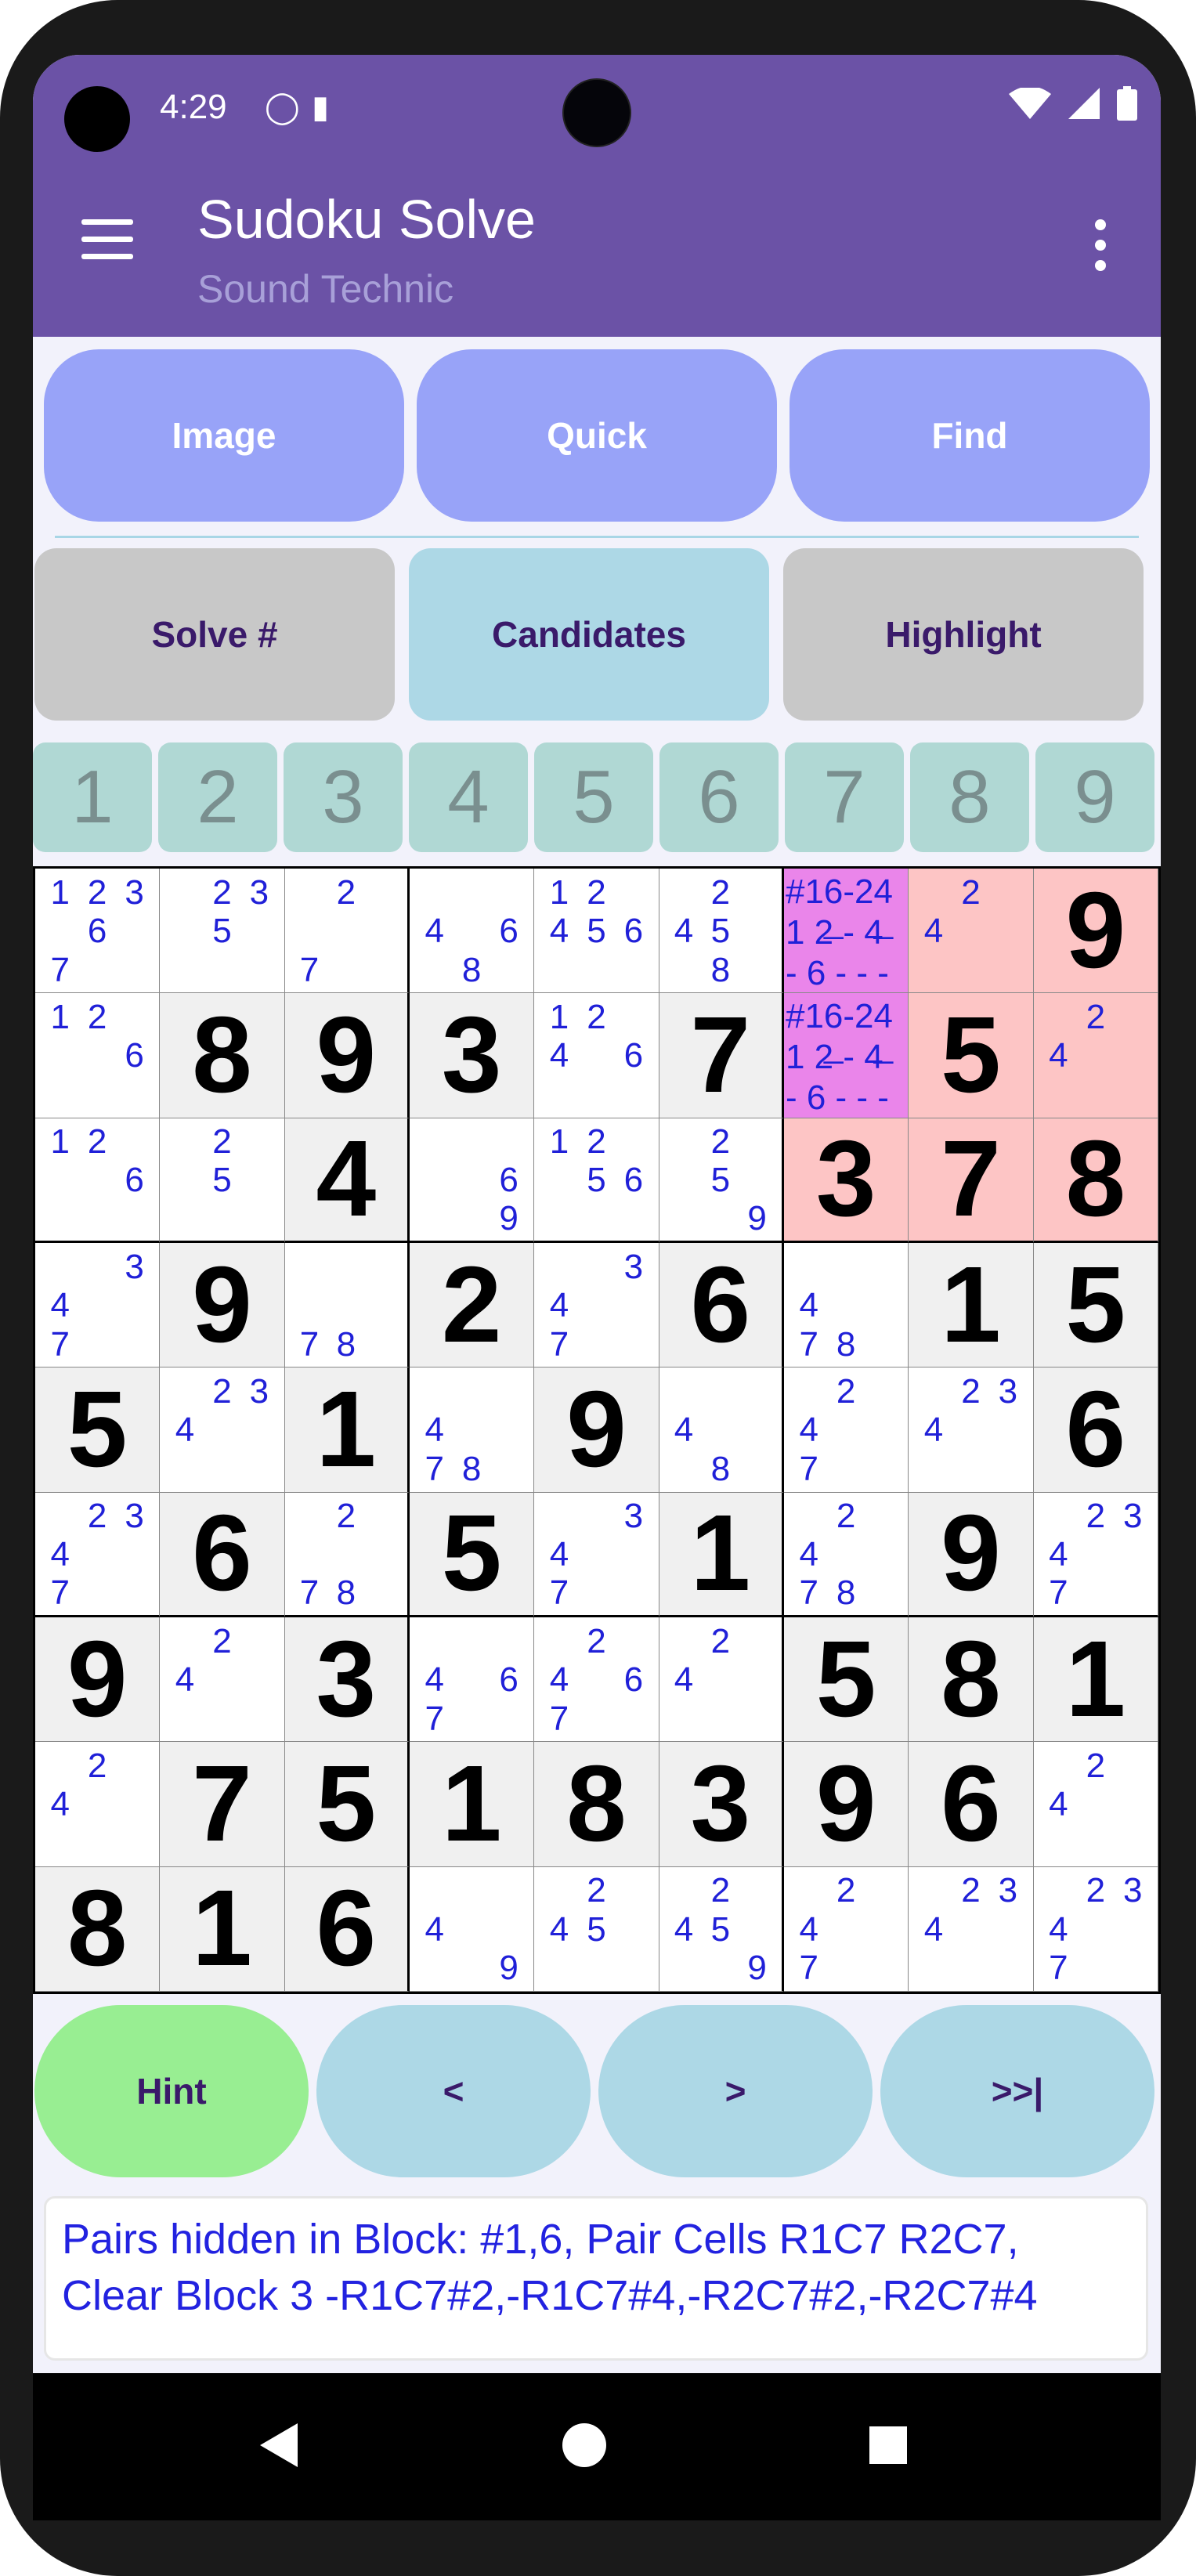 The image size is (1196, 2576). Describe the element at coordinates (98, 931) in the screenshot. I see `cell-r1c1: 12367` at that location.